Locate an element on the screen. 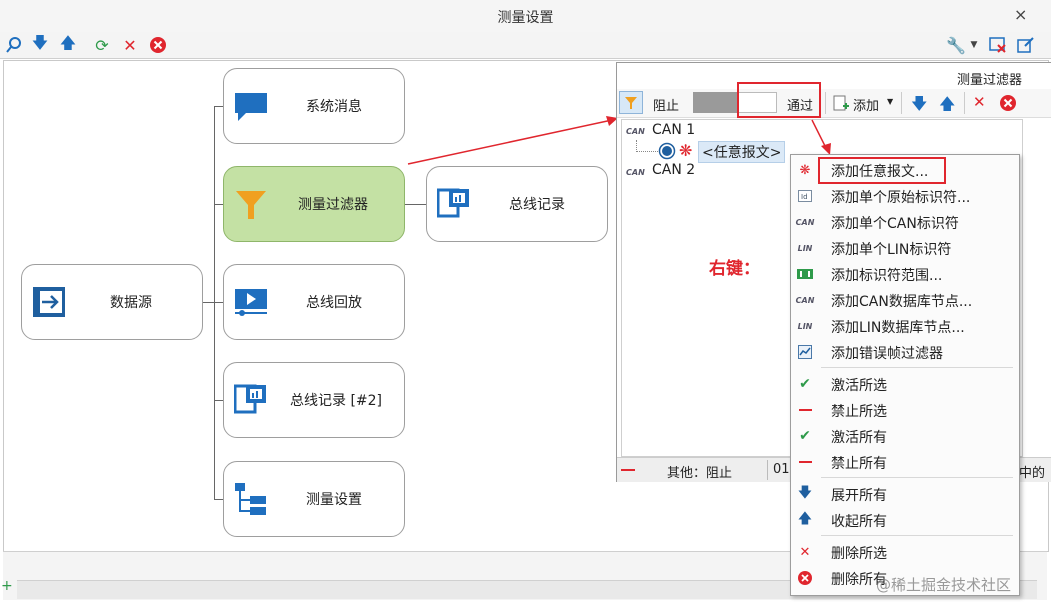 The height and width of the screenshot is (602, 1051). filter-toolbar: 阻止 通过 添加 ▼ 🡇 🡅 ✕ is located at coordinates (834, 103).